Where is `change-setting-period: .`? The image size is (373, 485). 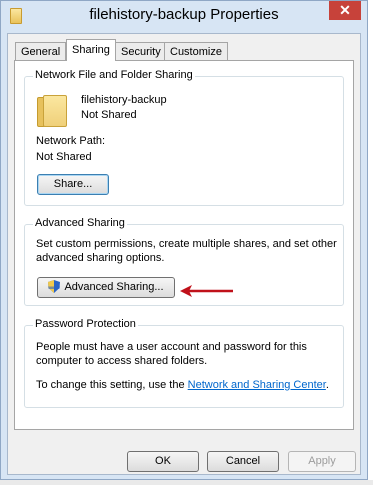
change-setting-period: . is located at coordinates (327, 385).